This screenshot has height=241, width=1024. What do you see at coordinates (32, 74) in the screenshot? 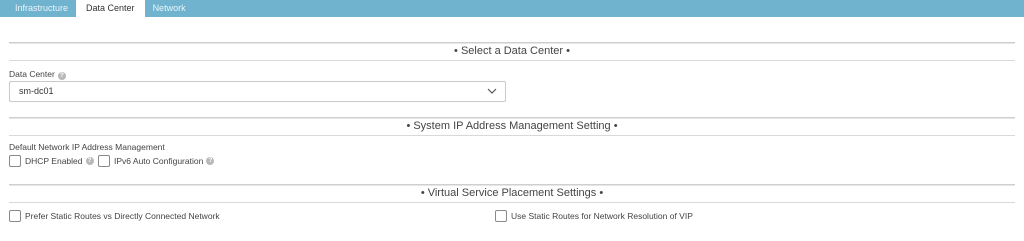
I see `data-center-label-text: Data Center` at bounding box center [32, 74].